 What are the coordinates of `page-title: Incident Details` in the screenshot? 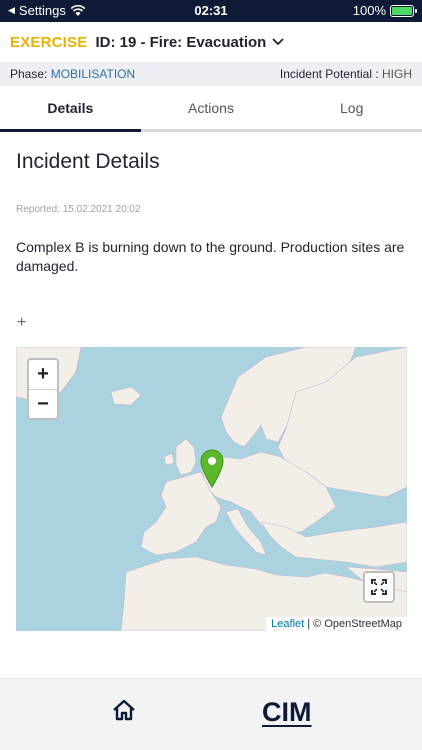 It's located at (88, 161).